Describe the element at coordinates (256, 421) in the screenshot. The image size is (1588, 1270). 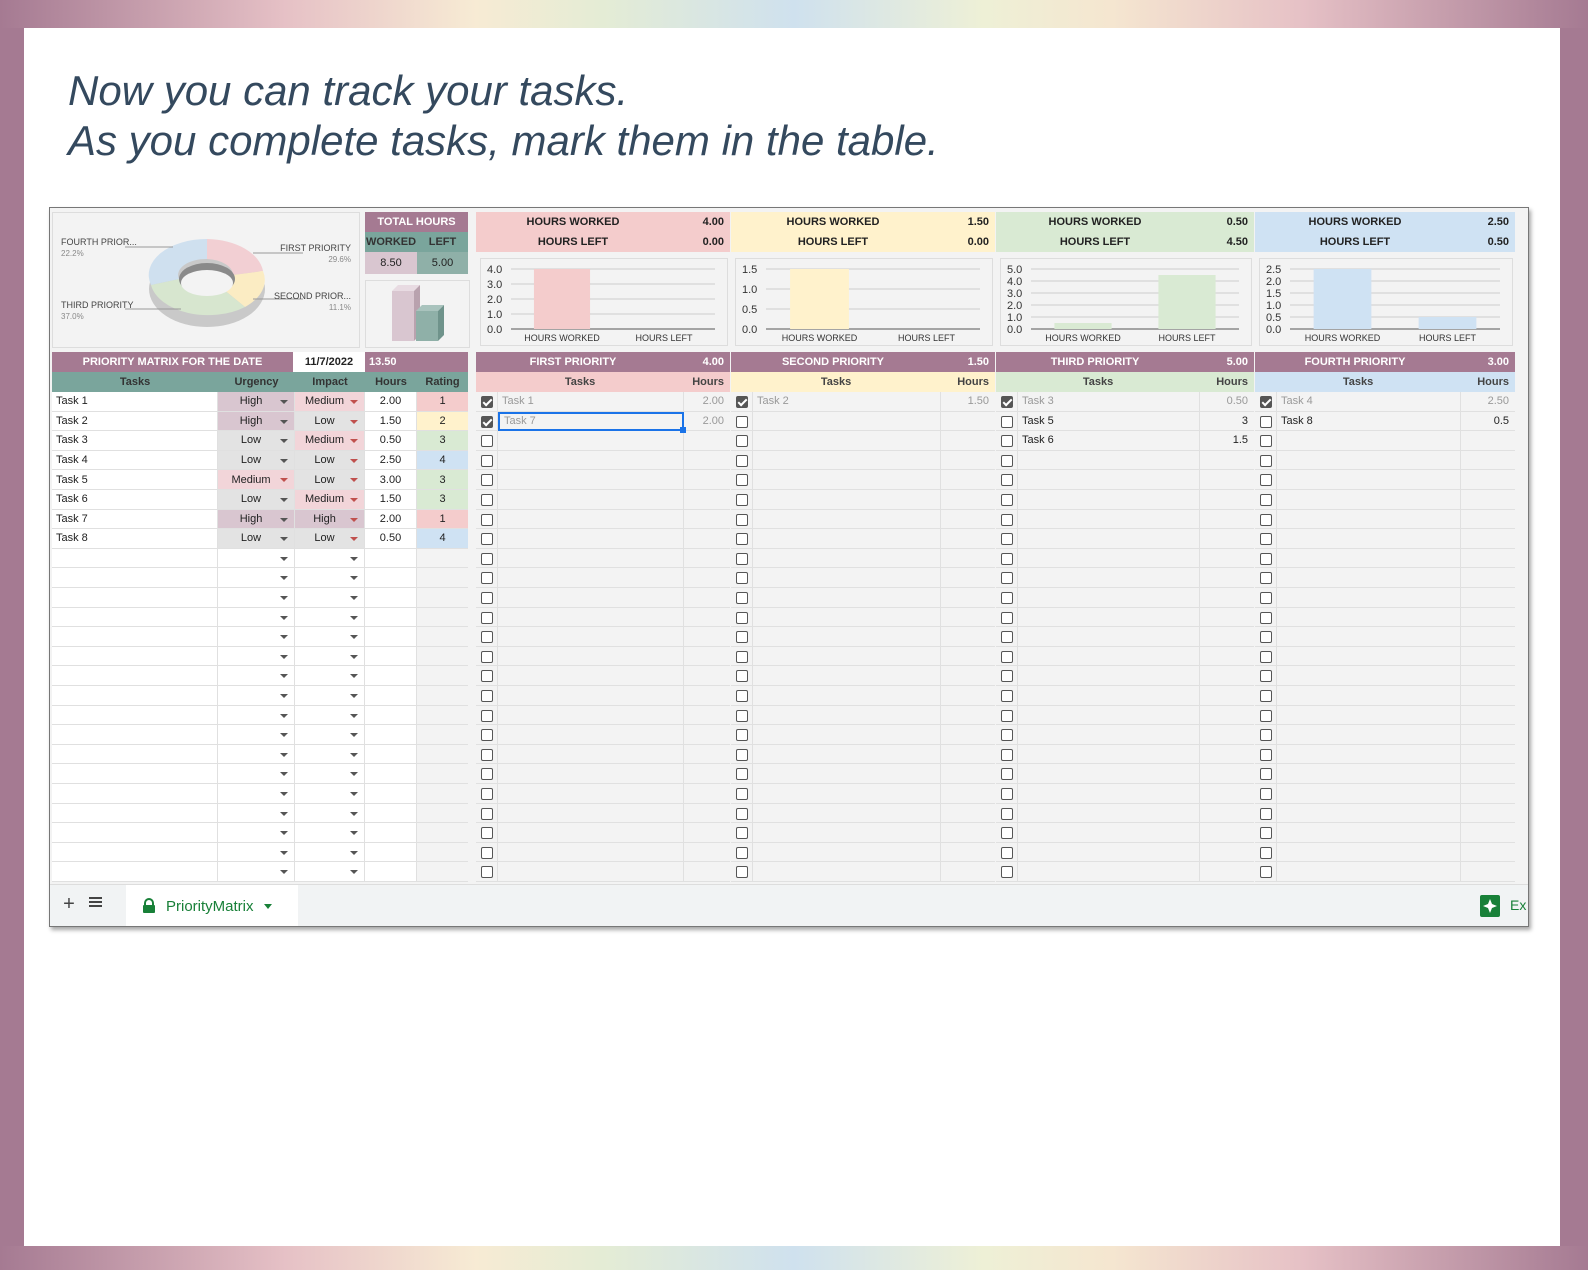
I see `urgency-dropdown: High` at that location.